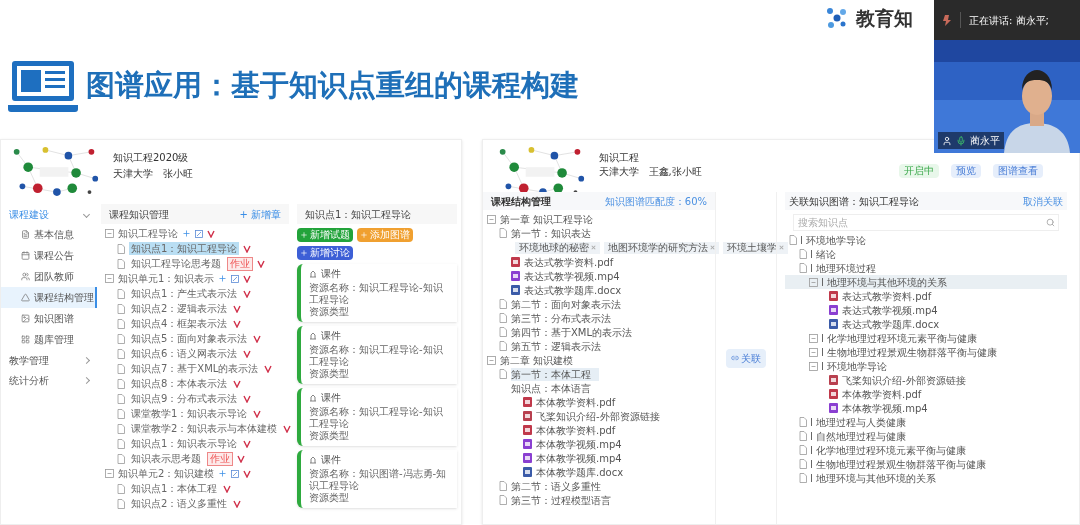  What do you see at coordinates (148, 233) in the screenshot?
I see `tree-group-label: 知识工程导论` at bounding box center [148, 233].